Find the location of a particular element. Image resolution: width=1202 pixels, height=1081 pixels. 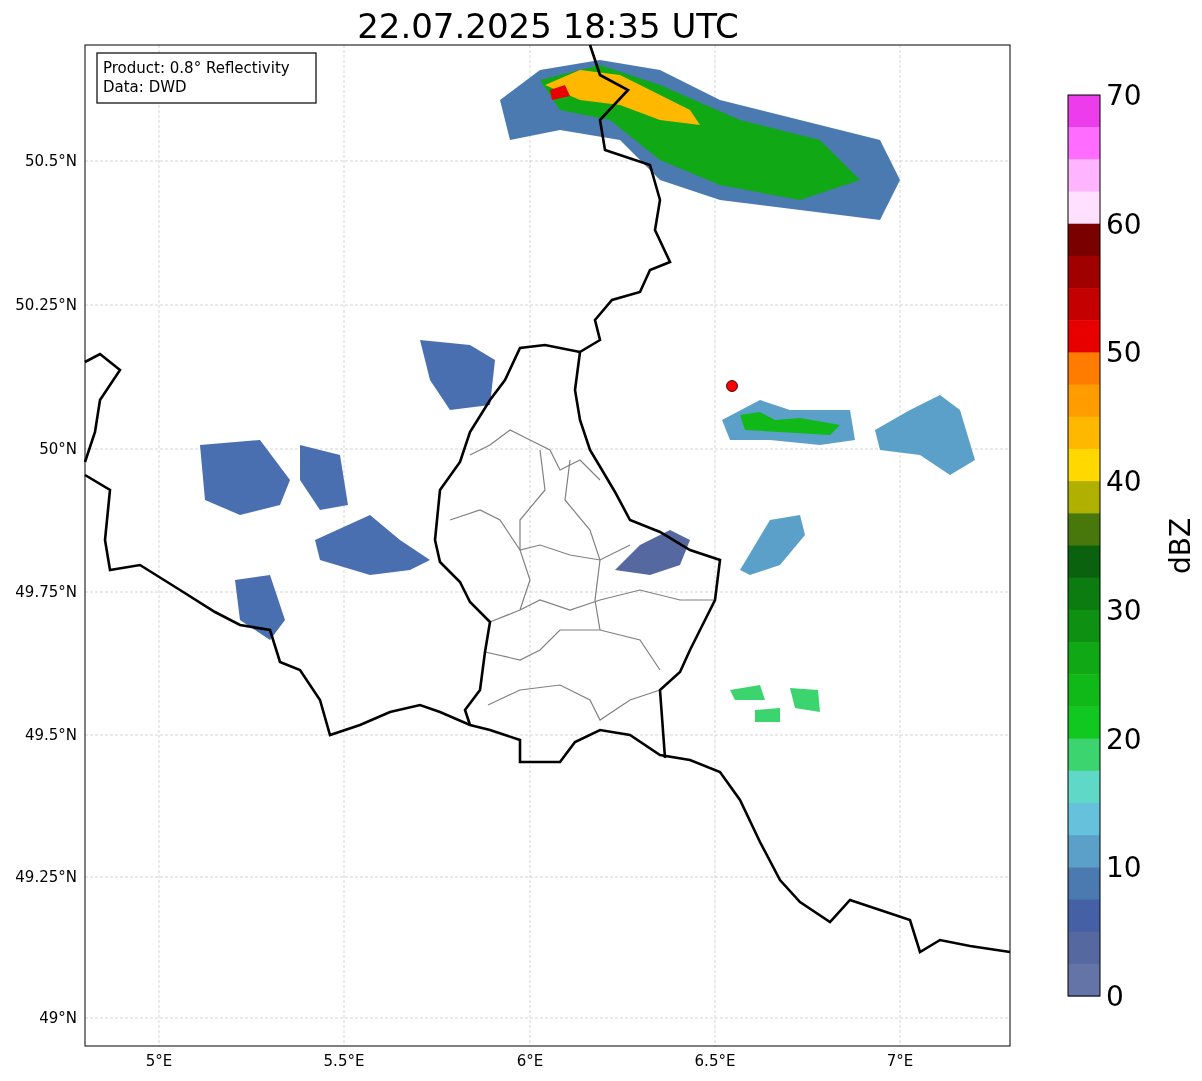

y-tick-label: 50°N is located at coordinates (58, 449).